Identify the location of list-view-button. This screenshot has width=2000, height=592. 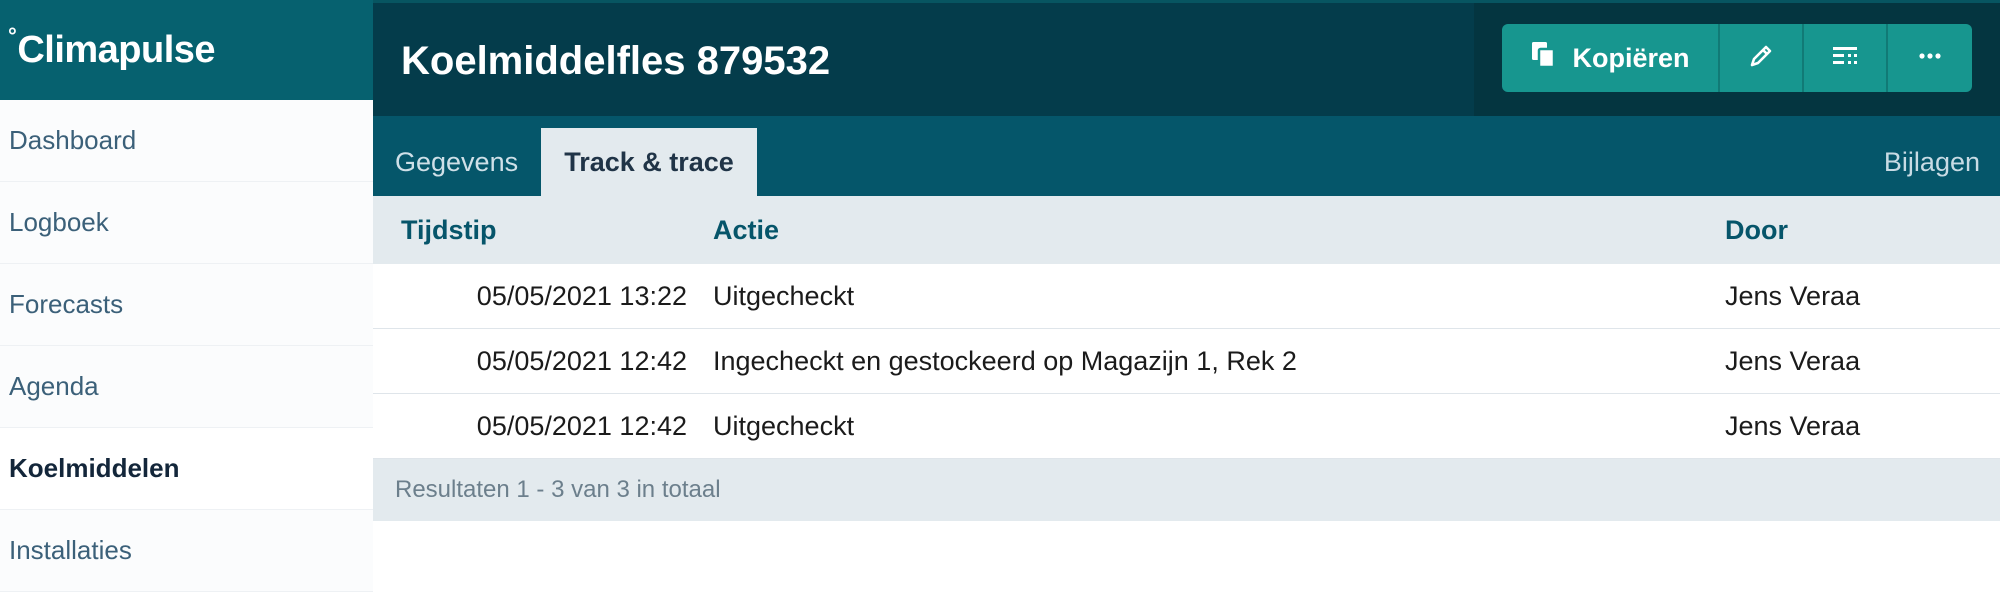
(1846, 58).